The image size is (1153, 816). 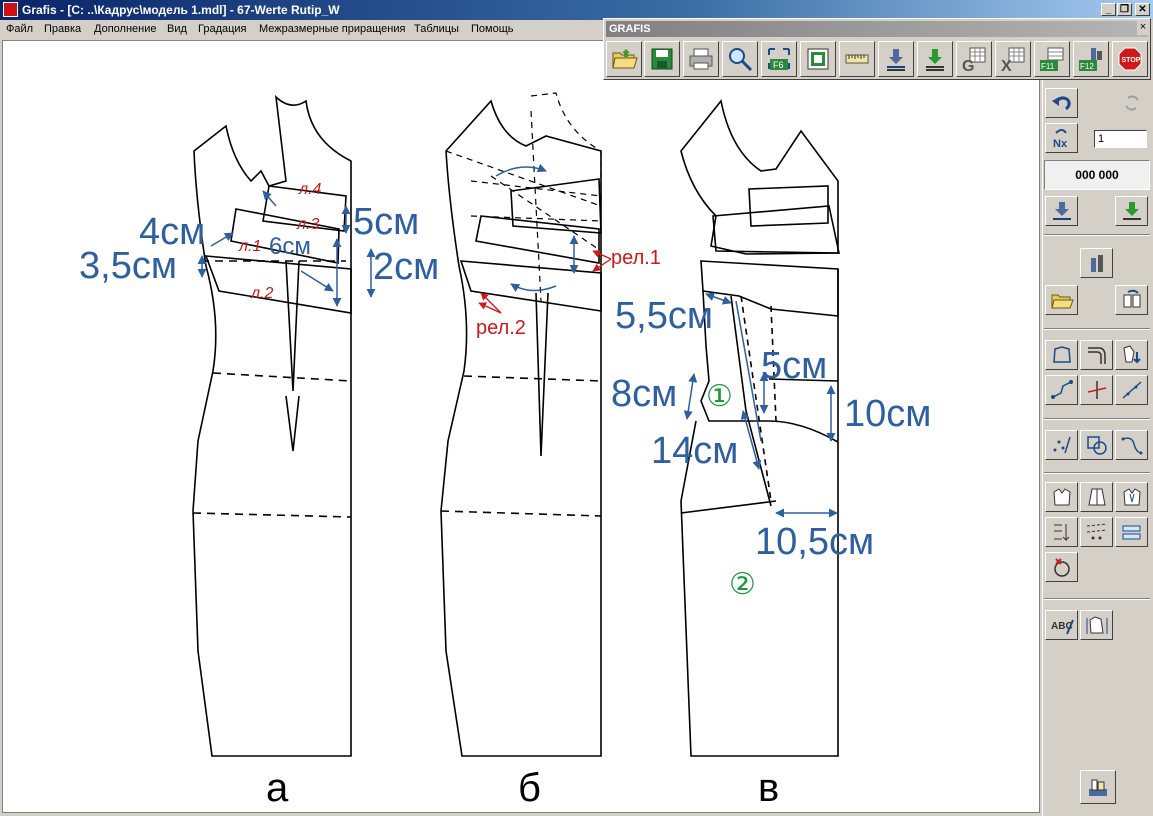 What do you see at coordinates (1091, 59) in the screenshot?
I see `f12-button: F12` at bounding box center [1091, 59].